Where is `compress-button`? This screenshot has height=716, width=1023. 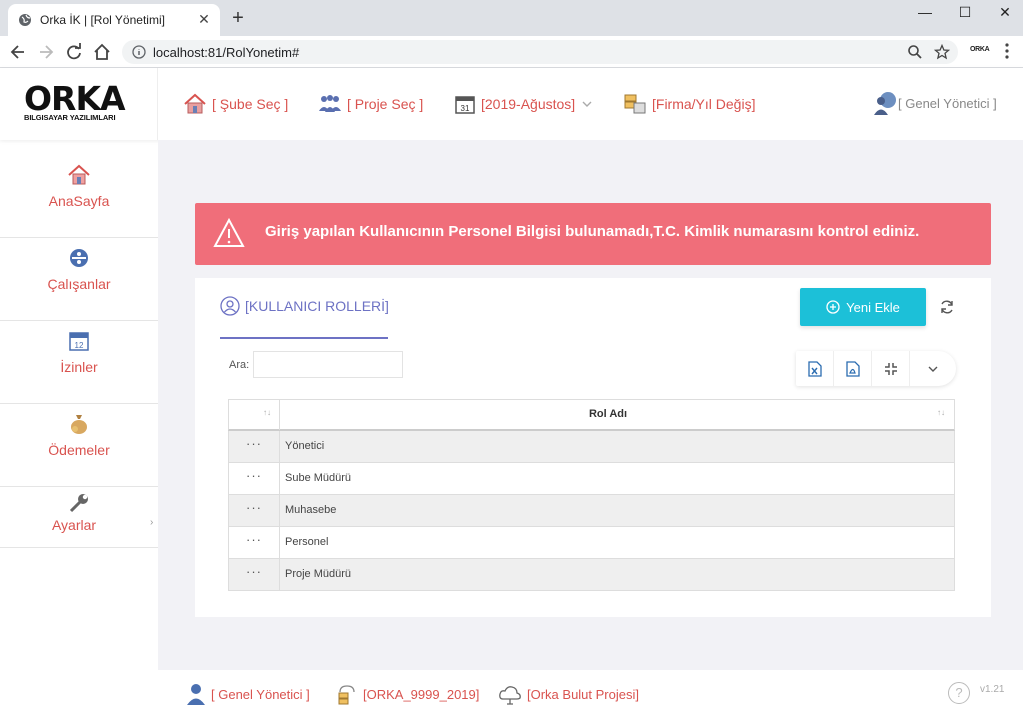
compress-button is located at coordinates (891, 368).